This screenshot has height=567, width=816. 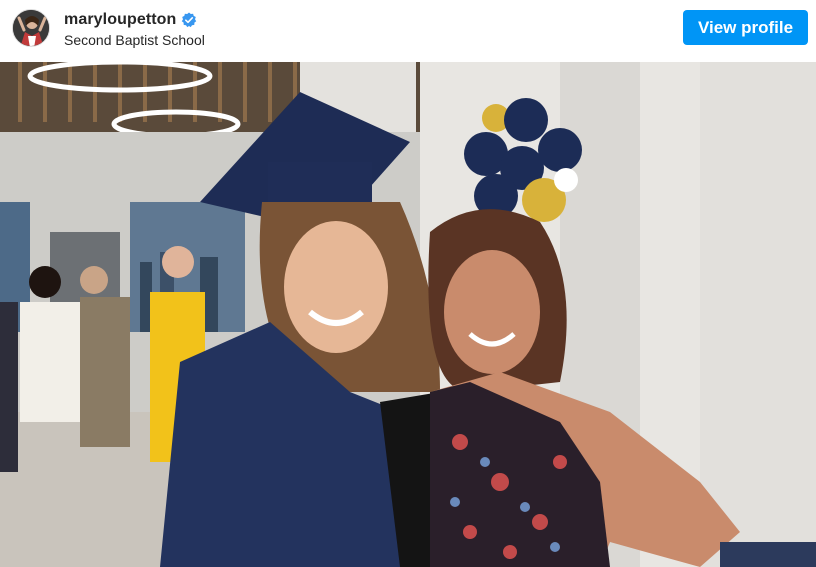 I want to click on username-row: maryloupetton, so click(x=134, y=20).